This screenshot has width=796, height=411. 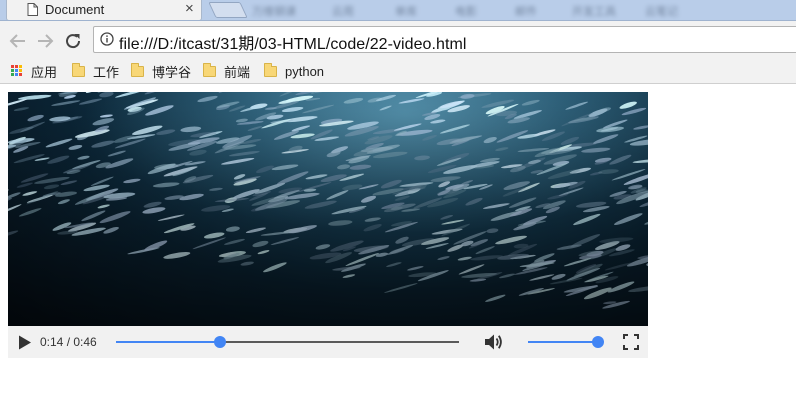 I want to click on volume-icon, so click(x=494, y=343).